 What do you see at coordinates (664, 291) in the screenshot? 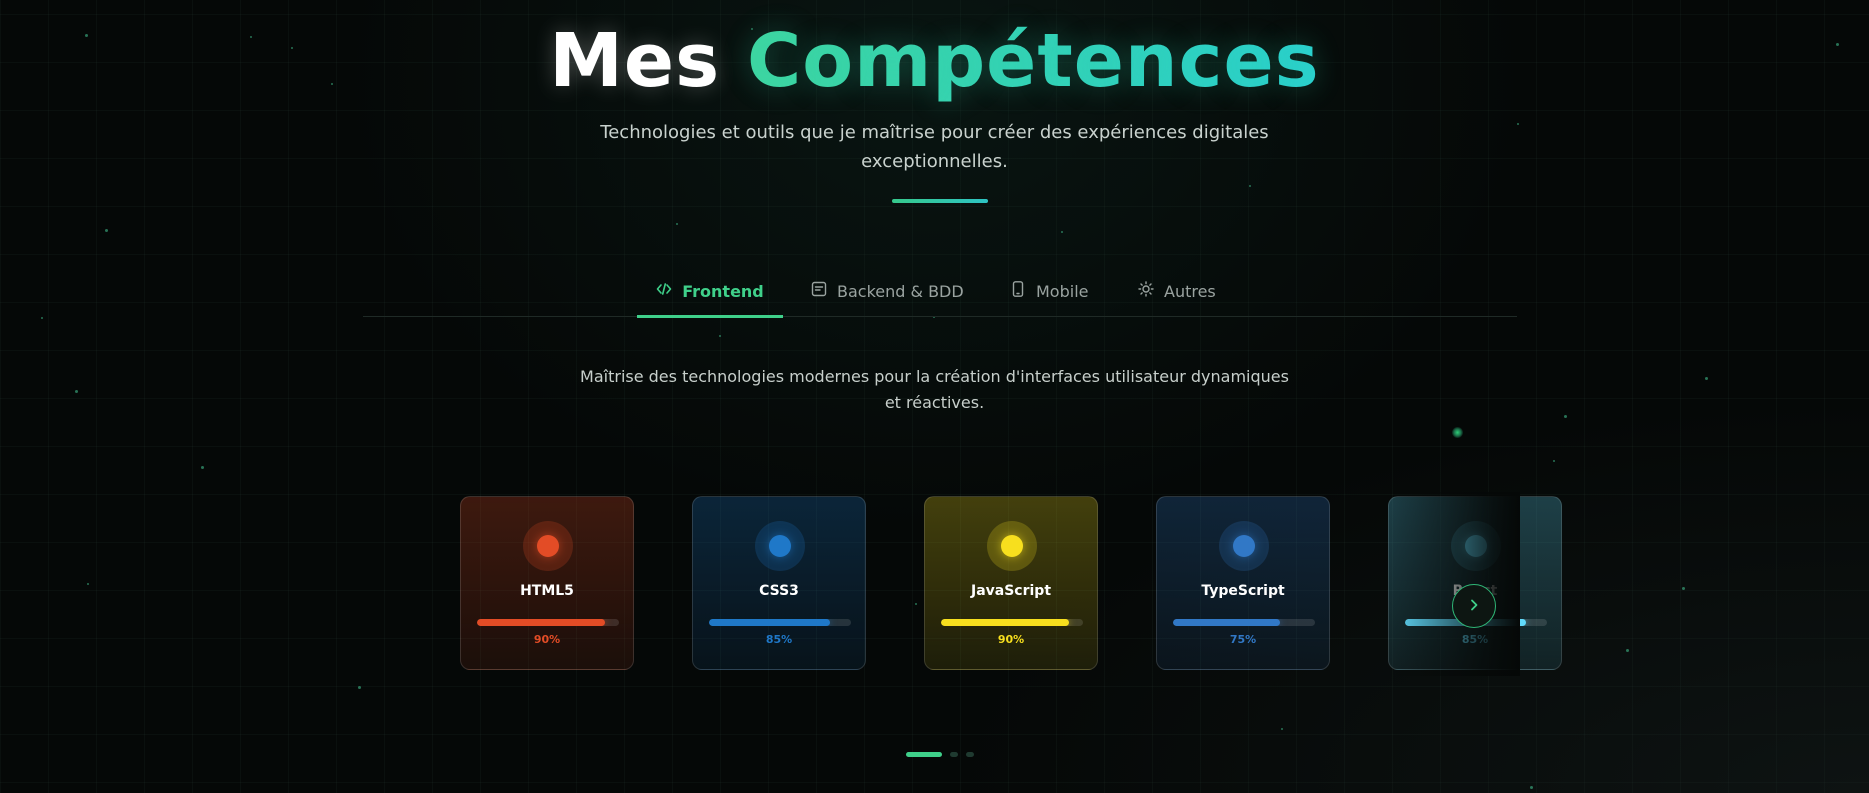
I see `code-icon` at bounding box center [664, 291].